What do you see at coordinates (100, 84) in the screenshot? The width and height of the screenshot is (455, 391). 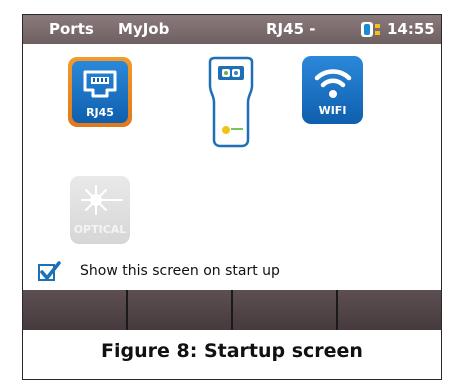 I see `ethernet-port-icon` at bounding box center [100, 84].